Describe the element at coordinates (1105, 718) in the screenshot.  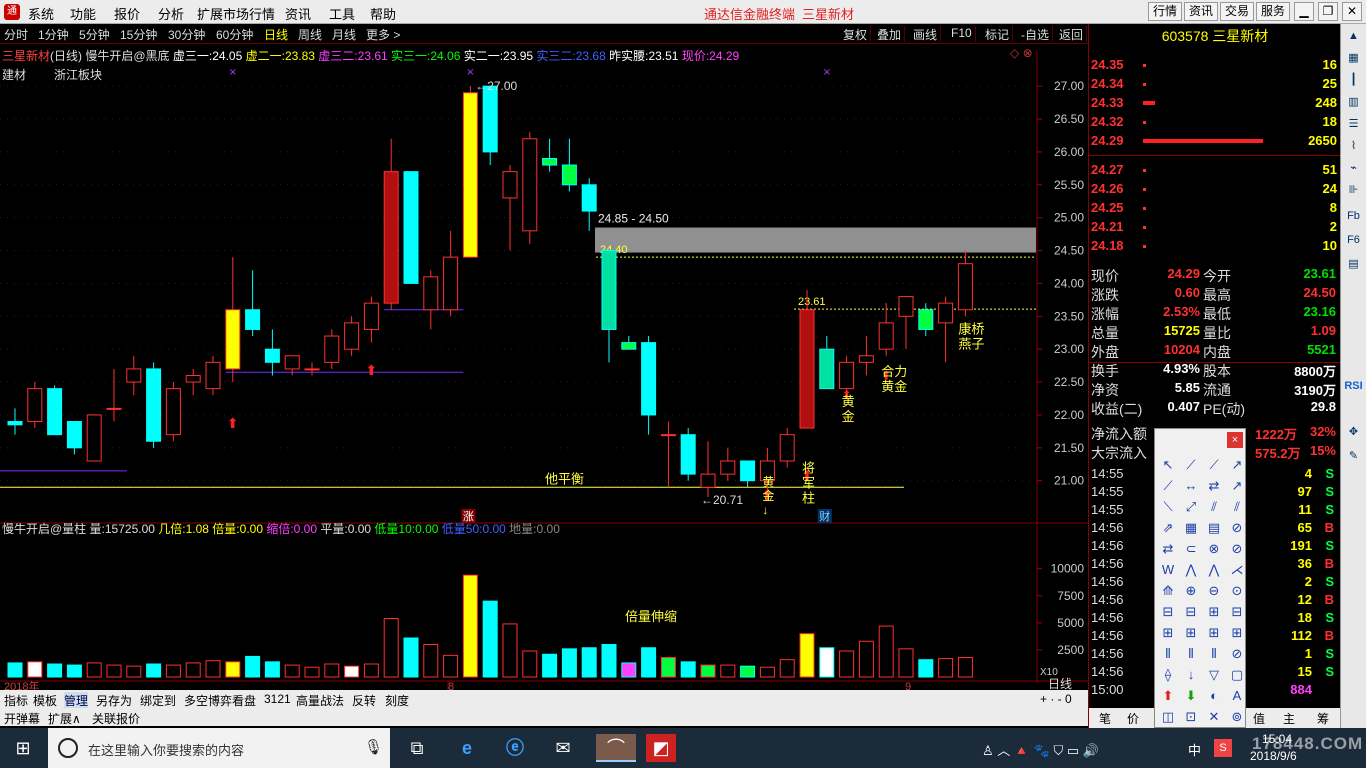
I see `tab-bi: 笔` at that location.